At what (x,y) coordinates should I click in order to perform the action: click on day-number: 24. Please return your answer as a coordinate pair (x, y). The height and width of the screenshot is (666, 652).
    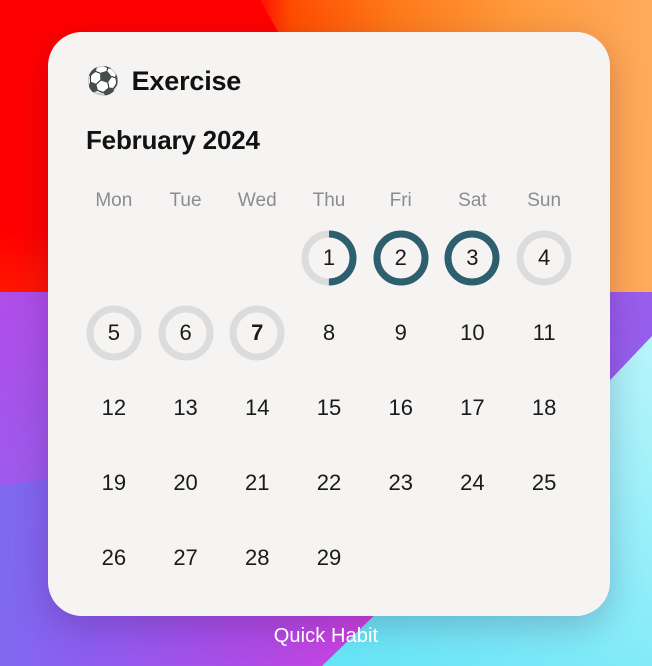
    Looking at the image, I should click on (472, 482).